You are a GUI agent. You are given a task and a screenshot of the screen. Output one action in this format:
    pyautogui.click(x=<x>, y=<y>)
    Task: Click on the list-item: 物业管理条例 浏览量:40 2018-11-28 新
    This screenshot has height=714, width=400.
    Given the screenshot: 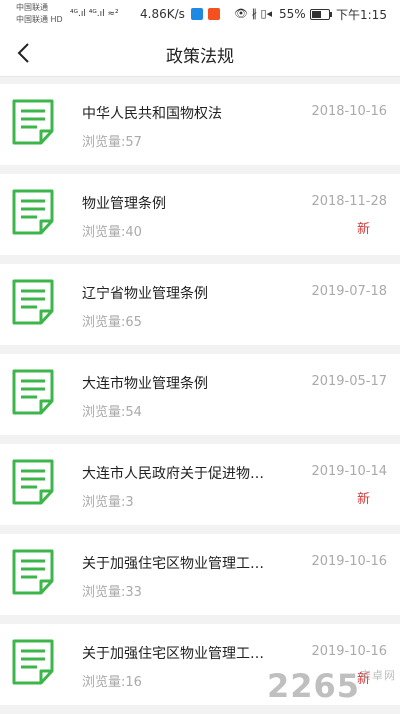 What is the action you would take?
    pyautogui.click(x=200, y=214)
    